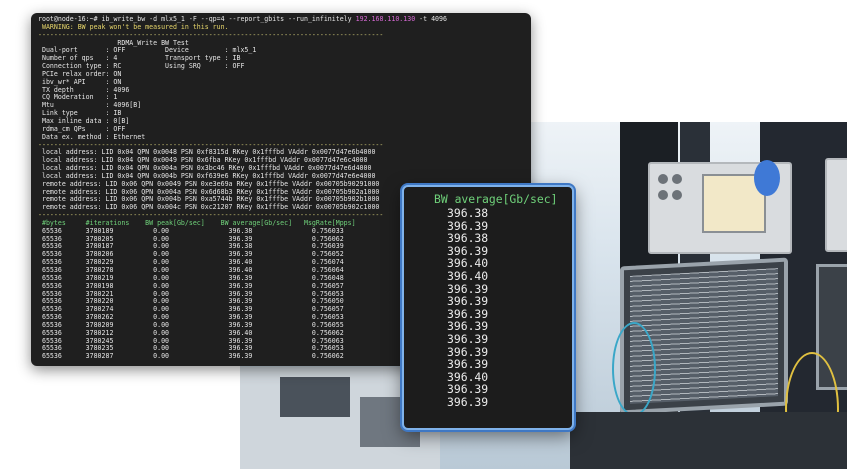  What do you see at coordinates (433, 19) in the screenshot?
I see `command-tail: -t 4096` at bounding box center [433, 19].